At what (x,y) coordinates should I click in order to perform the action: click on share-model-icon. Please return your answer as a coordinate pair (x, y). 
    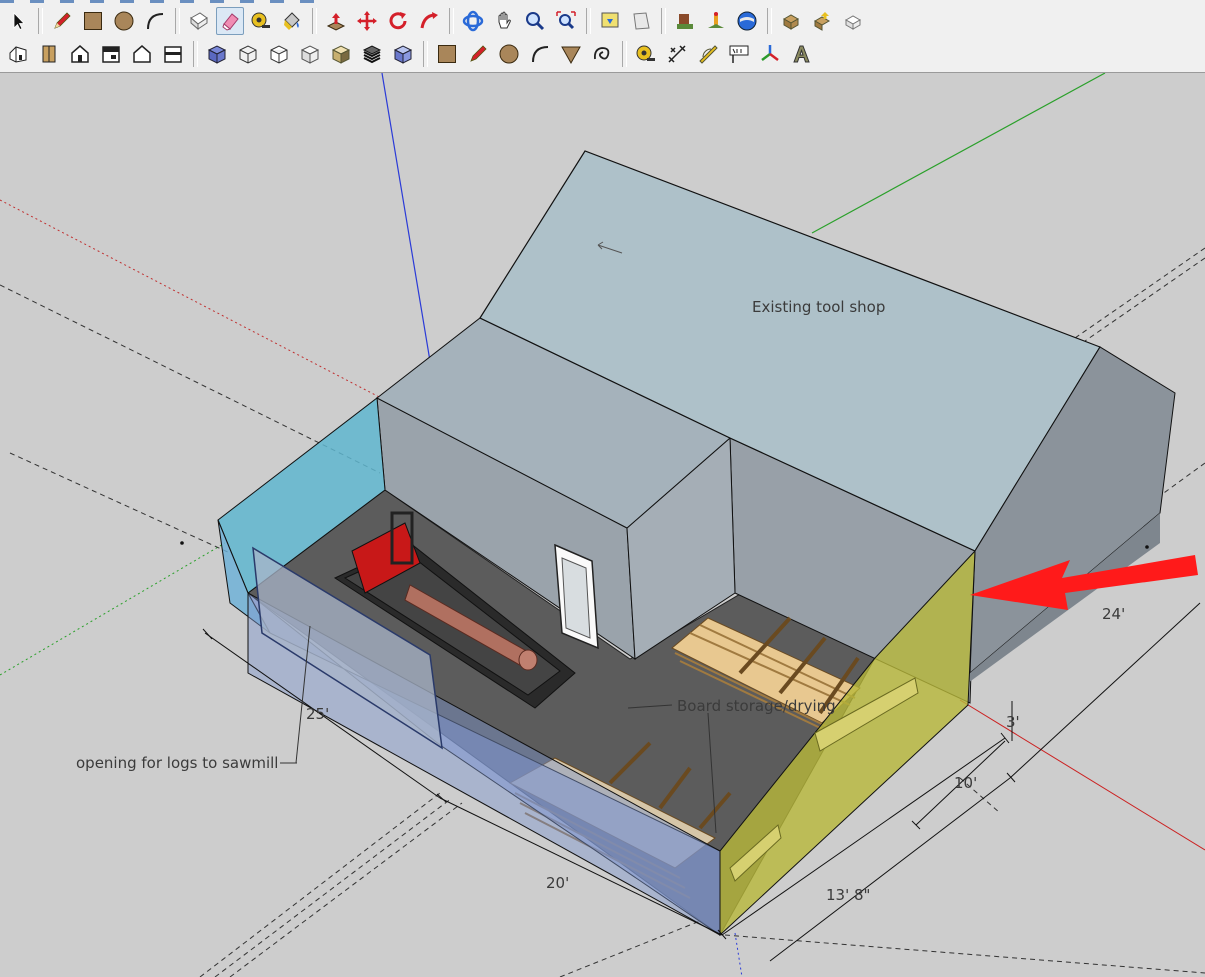
    Looking at the image, I should click on (822, 21).